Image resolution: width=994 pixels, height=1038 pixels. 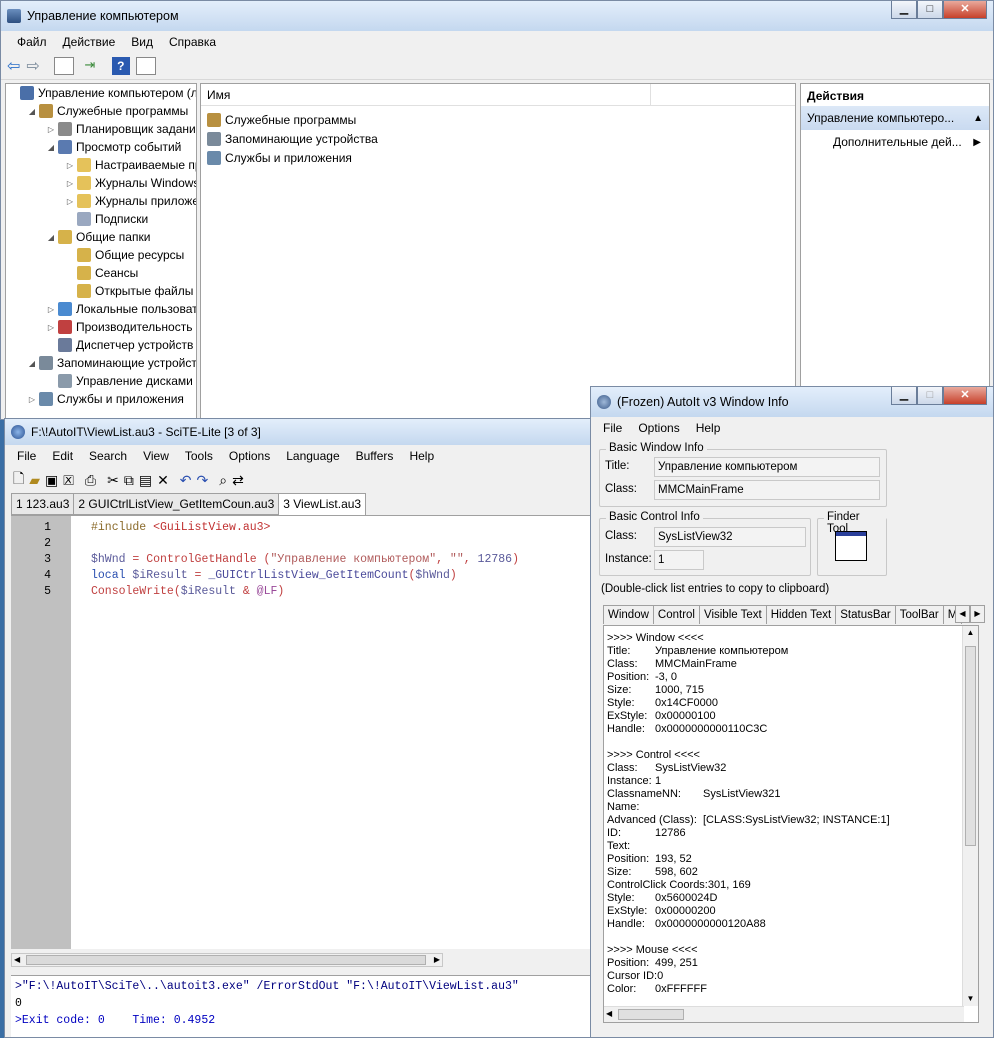 What do you see at coordinates (784, 898) in the screenshot?
I see `info-line: Style: 0x5600024D` at bounding box center [784, 898].